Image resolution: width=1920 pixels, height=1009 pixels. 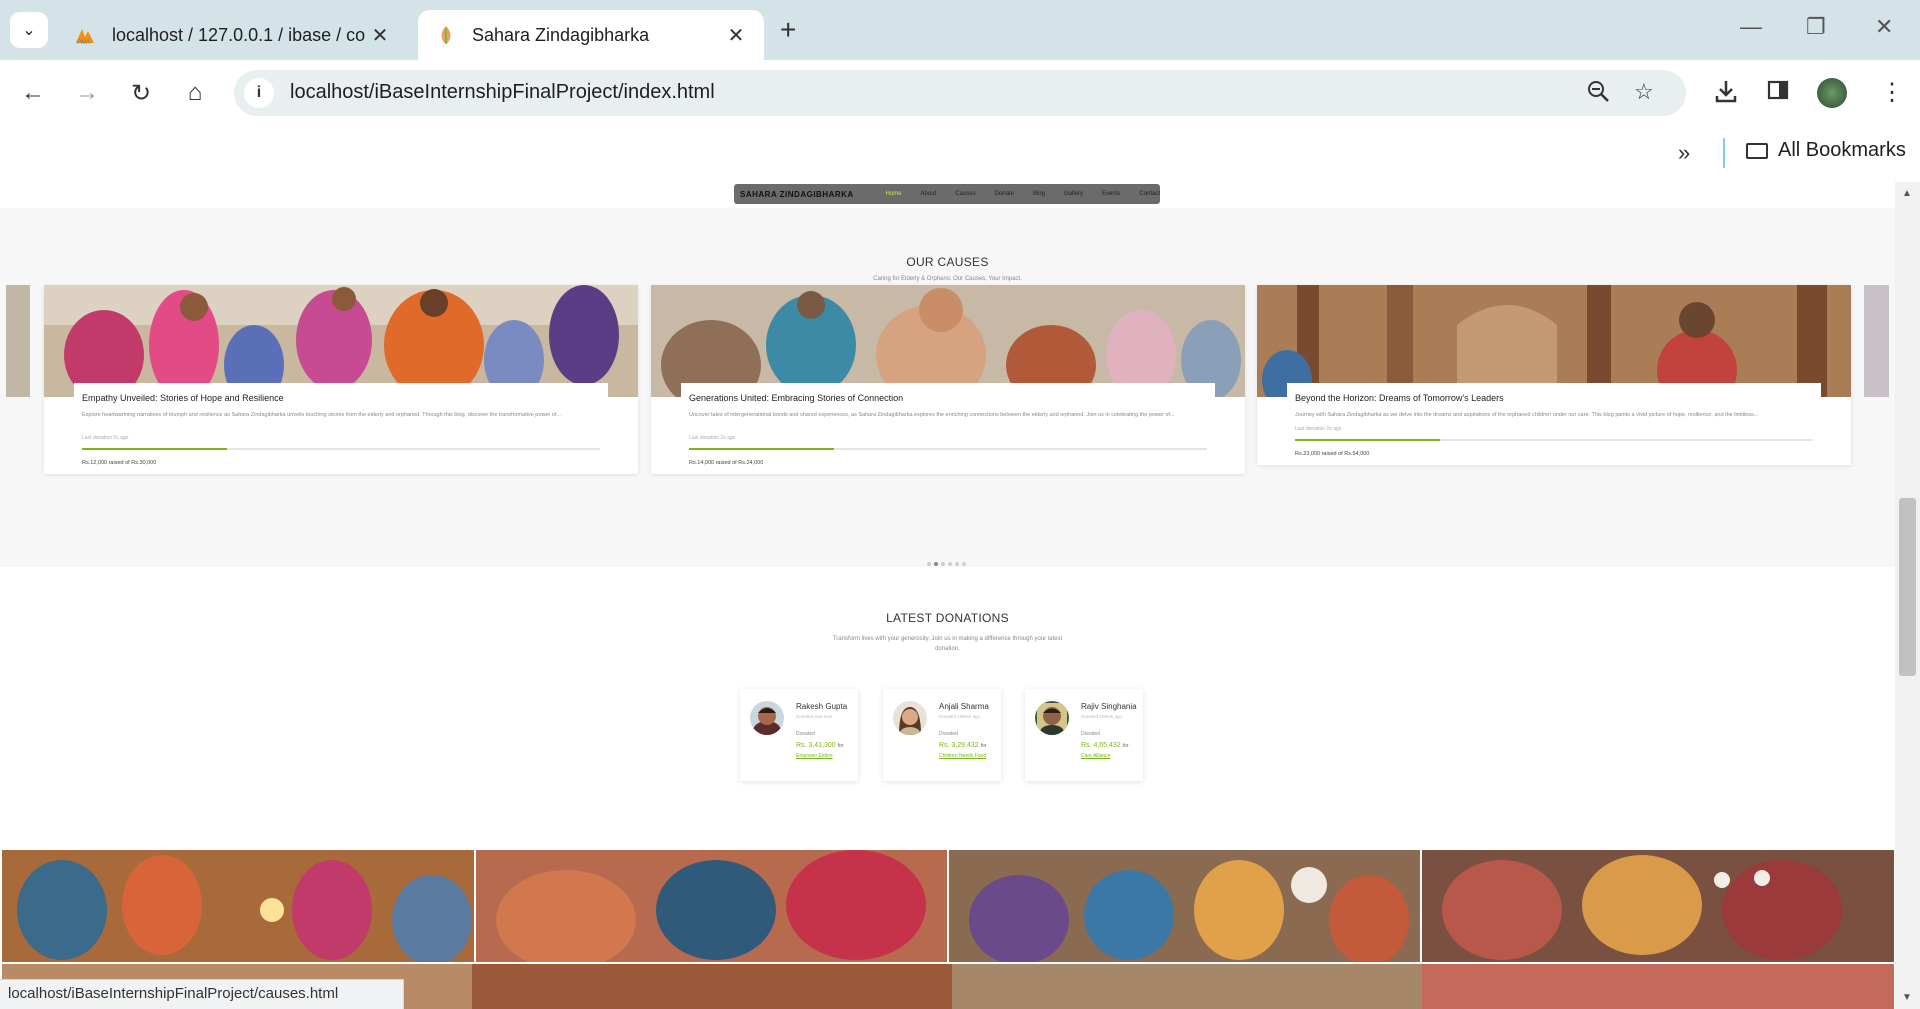 I want to click on donation-amount-line: Rs. 3,41,300 for, so click(x=820, y=745).